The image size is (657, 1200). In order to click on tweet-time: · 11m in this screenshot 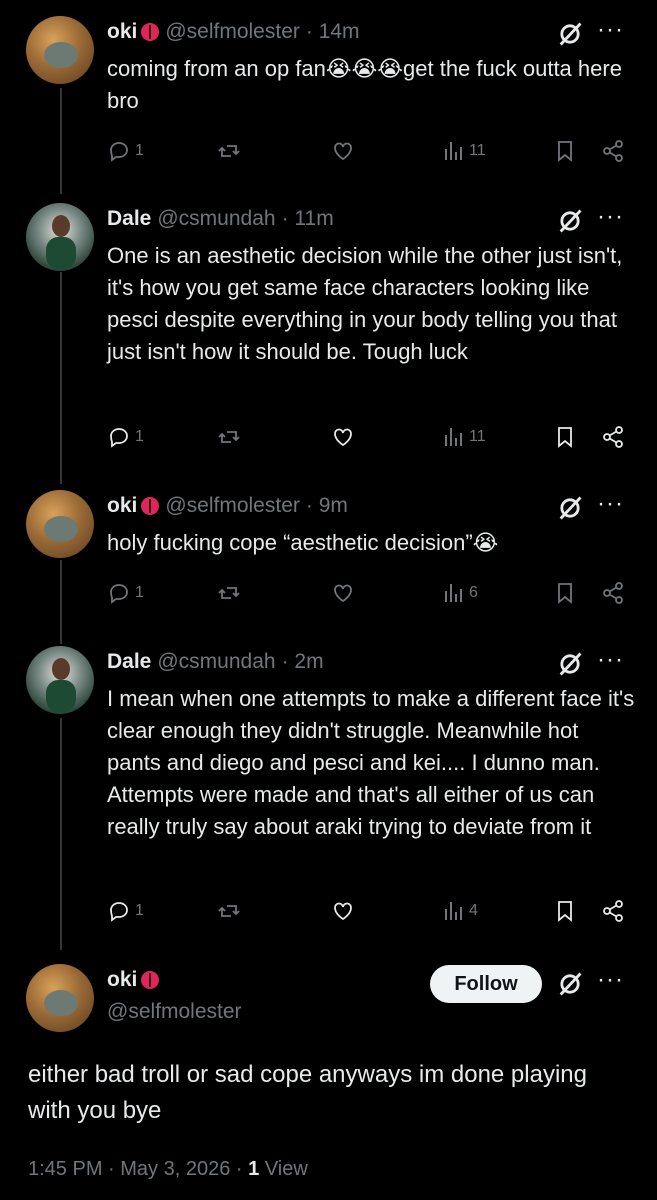, I will do `click(308, 219)`.